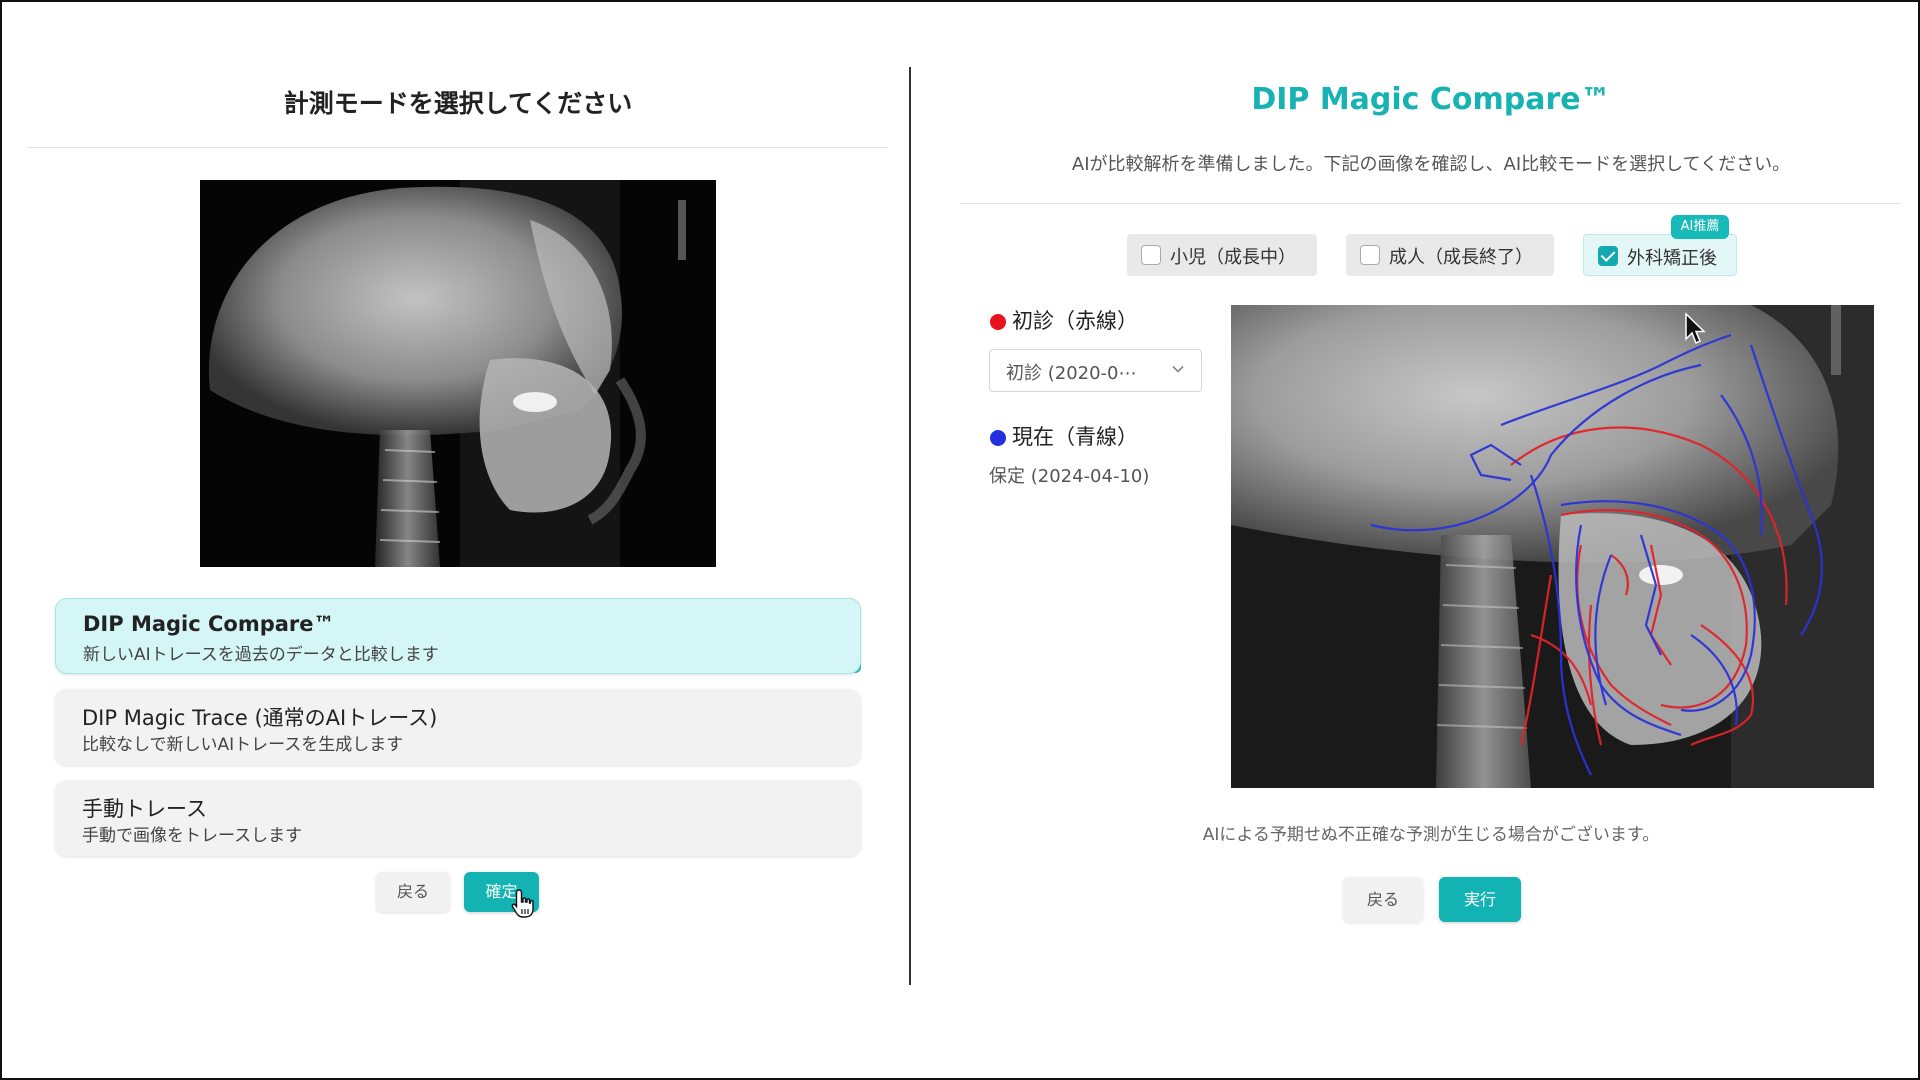 This screenshot has height=1080, width=1920. I want to click on panel-divider, so click(910, 526).